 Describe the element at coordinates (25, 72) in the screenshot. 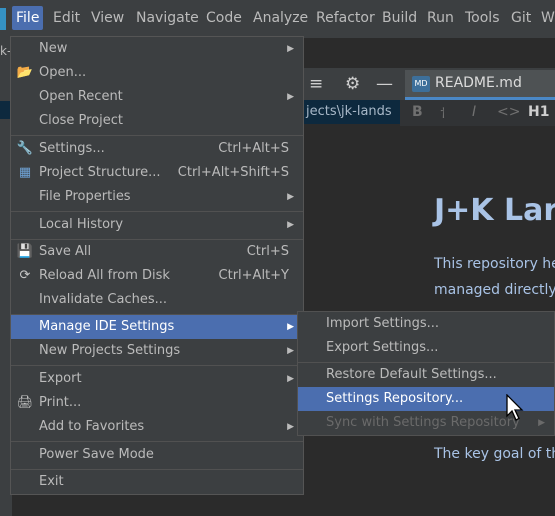

I see `folder-icon: 📂` at that location.